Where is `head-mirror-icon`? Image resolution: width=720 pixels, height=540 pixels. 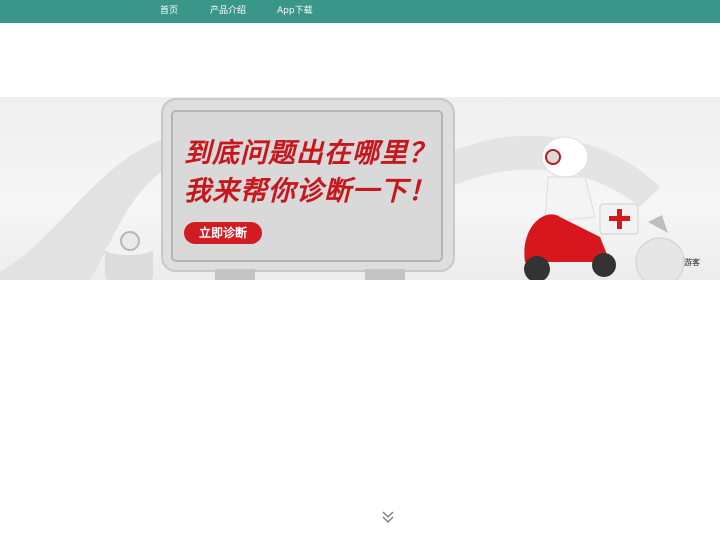 head-mirror-icon is located at coordinates (553, 157).